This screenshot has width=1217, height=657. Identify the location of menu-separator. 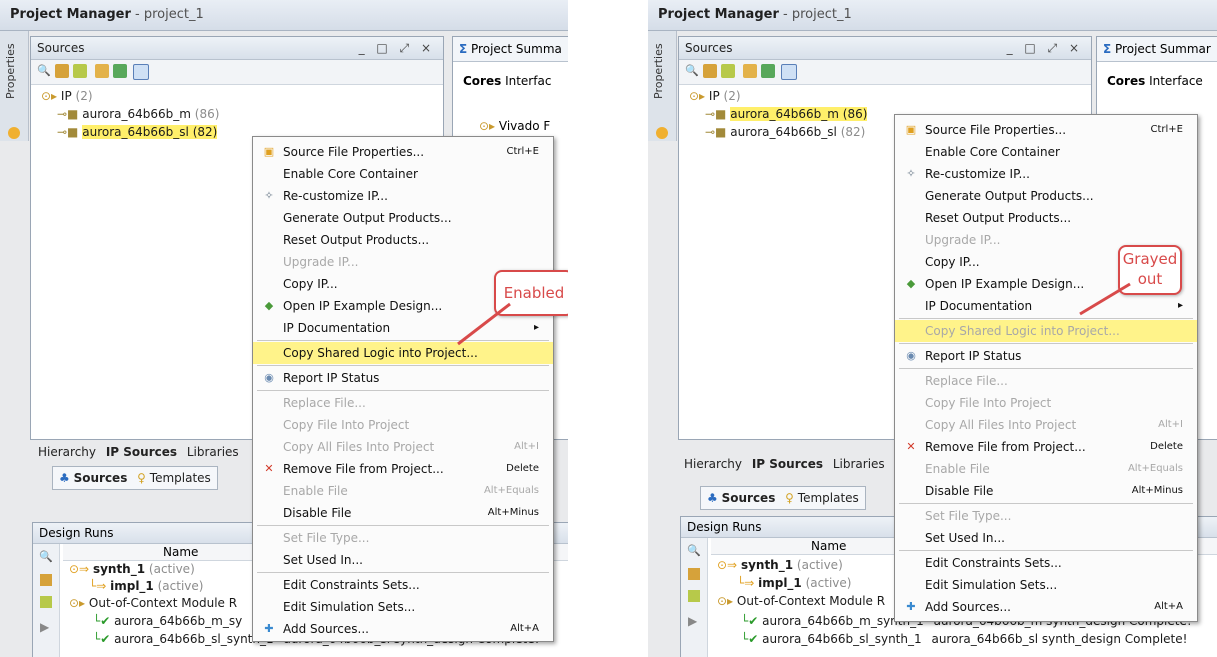
(1046, 503).